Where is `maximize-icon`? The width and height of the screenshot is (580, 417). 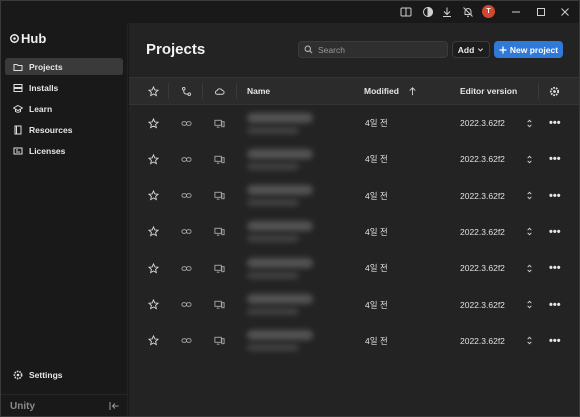 maximize-icon is located at coordinates (541, 12).